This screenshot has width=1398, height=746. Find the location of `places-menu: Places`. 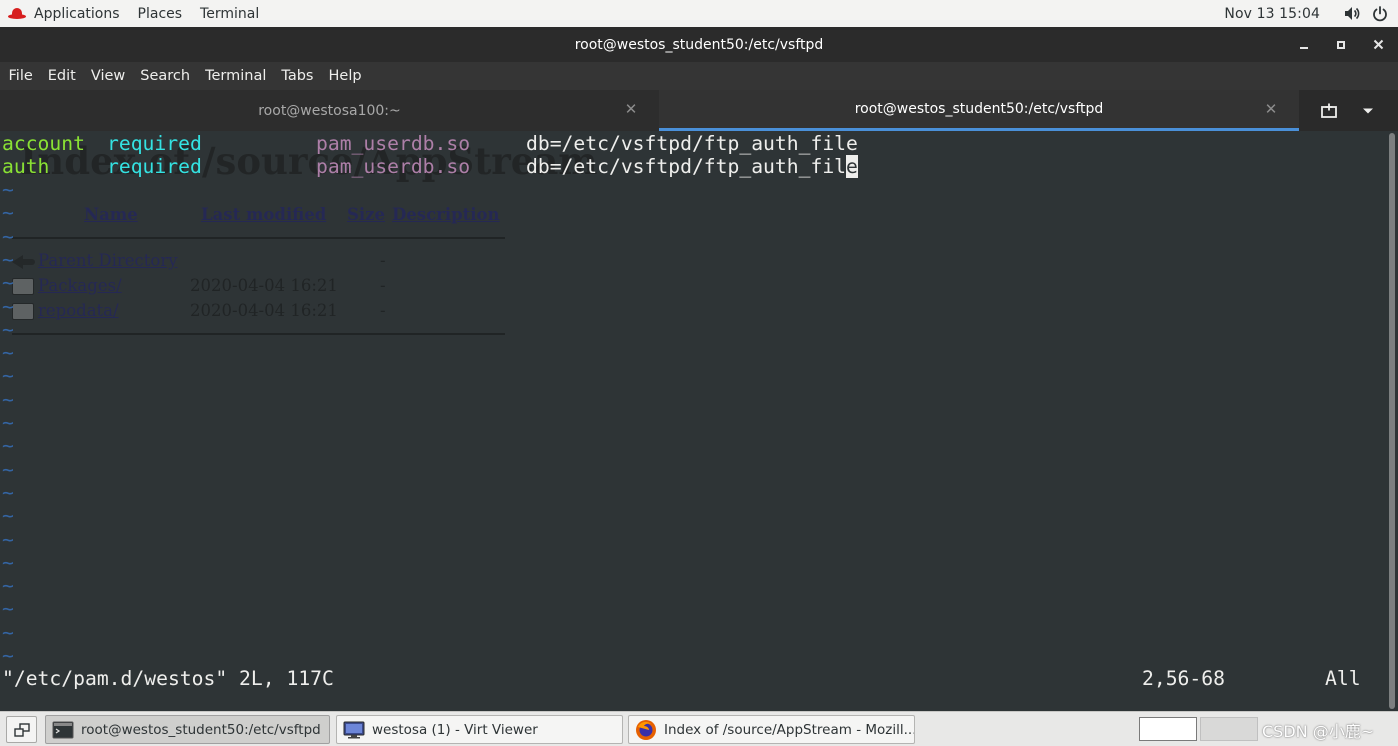

places-menu: Places is located at coordinates (160, 13).